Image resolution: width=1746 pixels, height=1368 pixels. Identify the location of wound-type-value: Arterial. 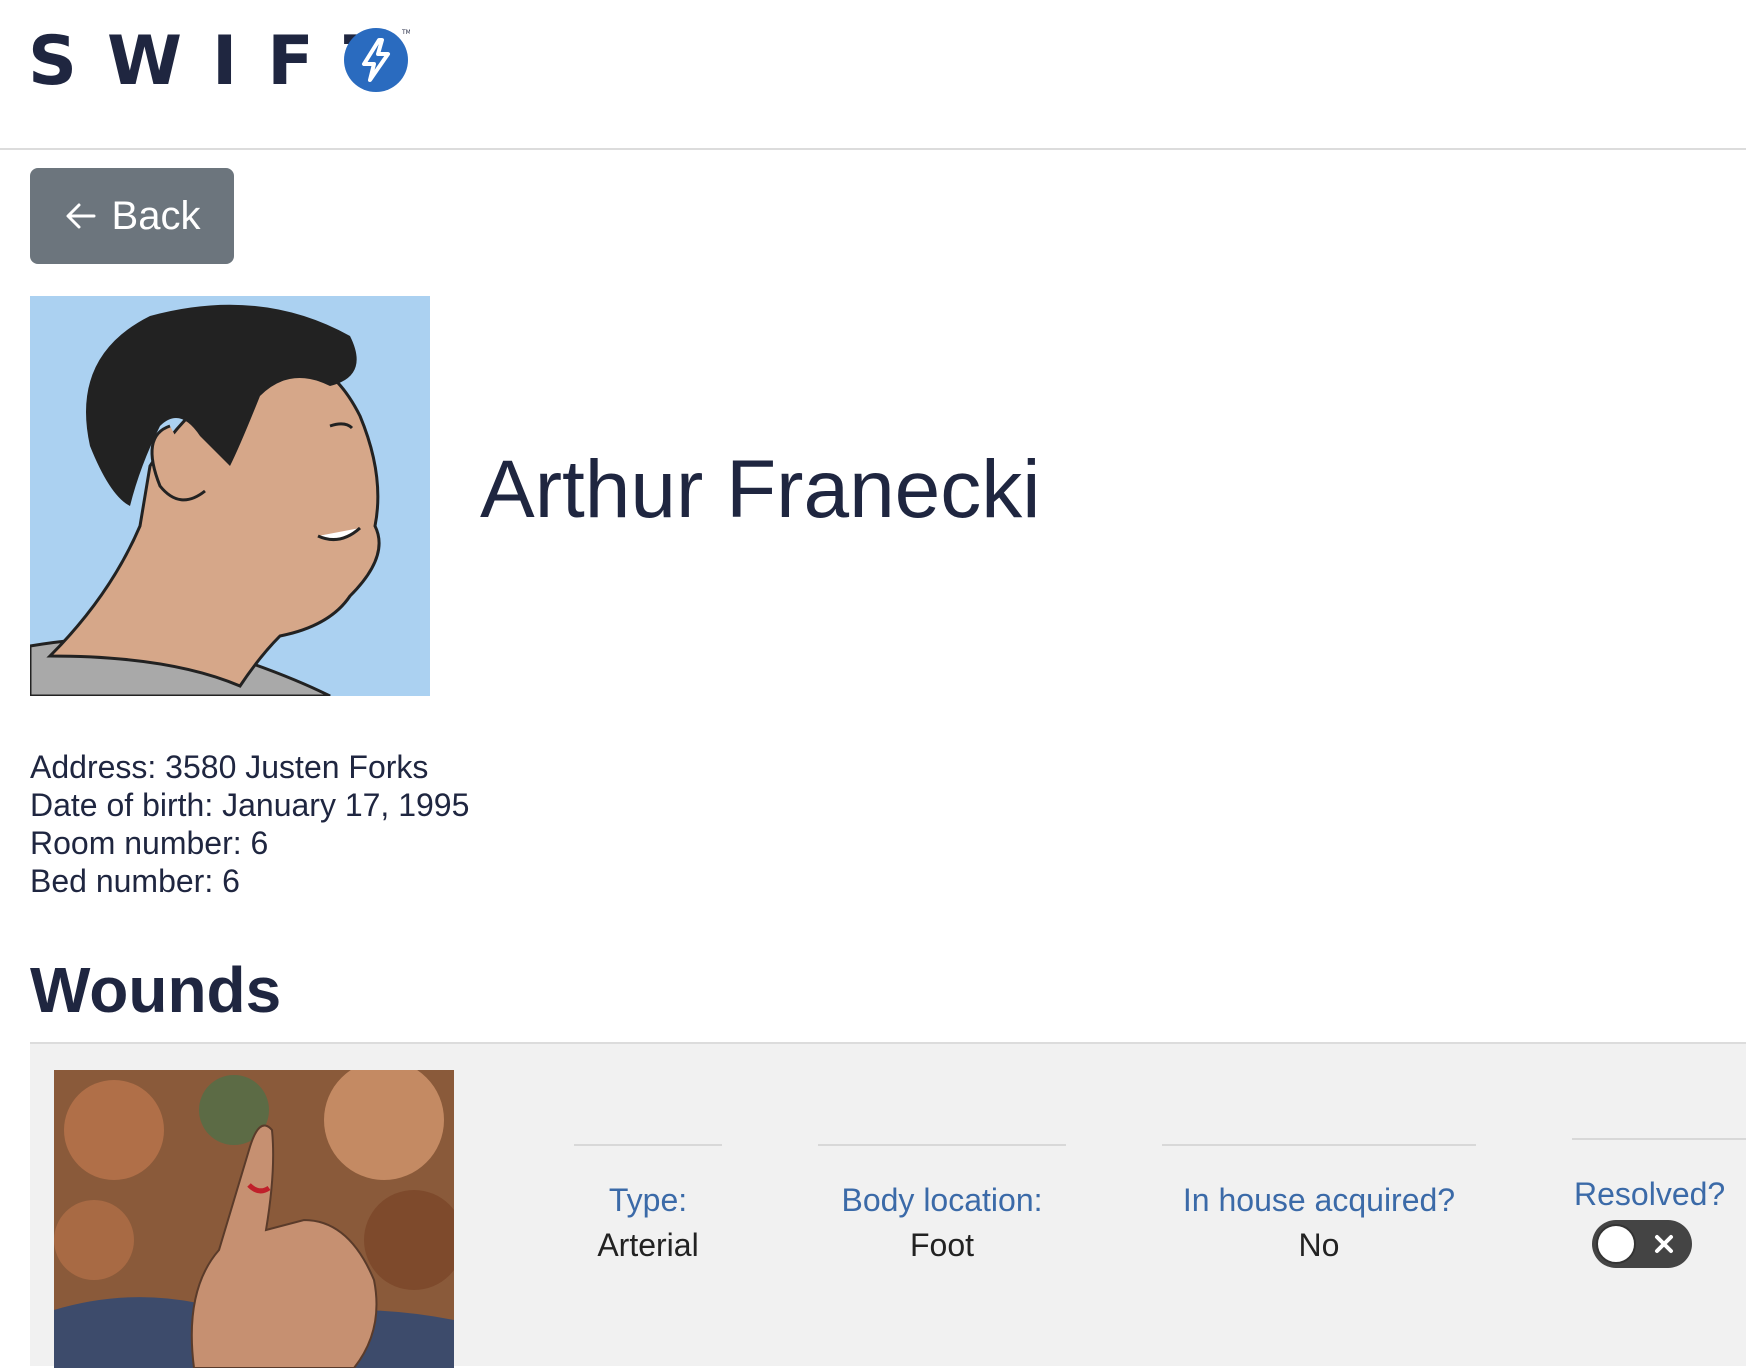
(648, 1245).